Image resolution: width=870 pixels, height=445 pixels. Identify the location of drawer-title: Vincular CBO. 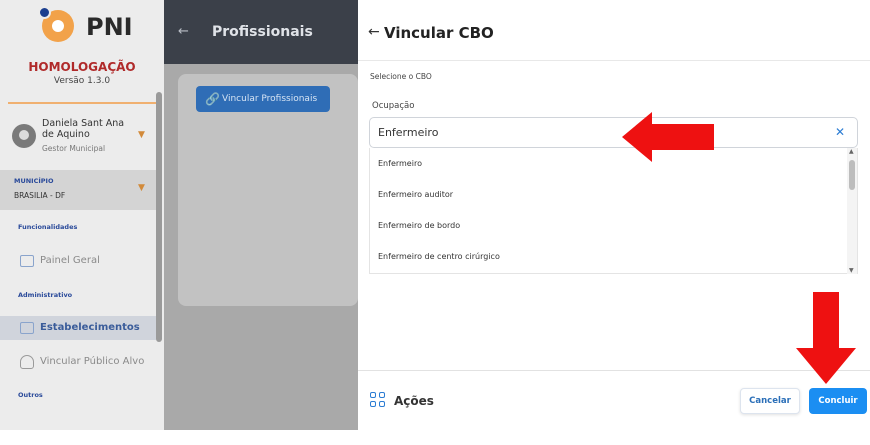
(439, 33).